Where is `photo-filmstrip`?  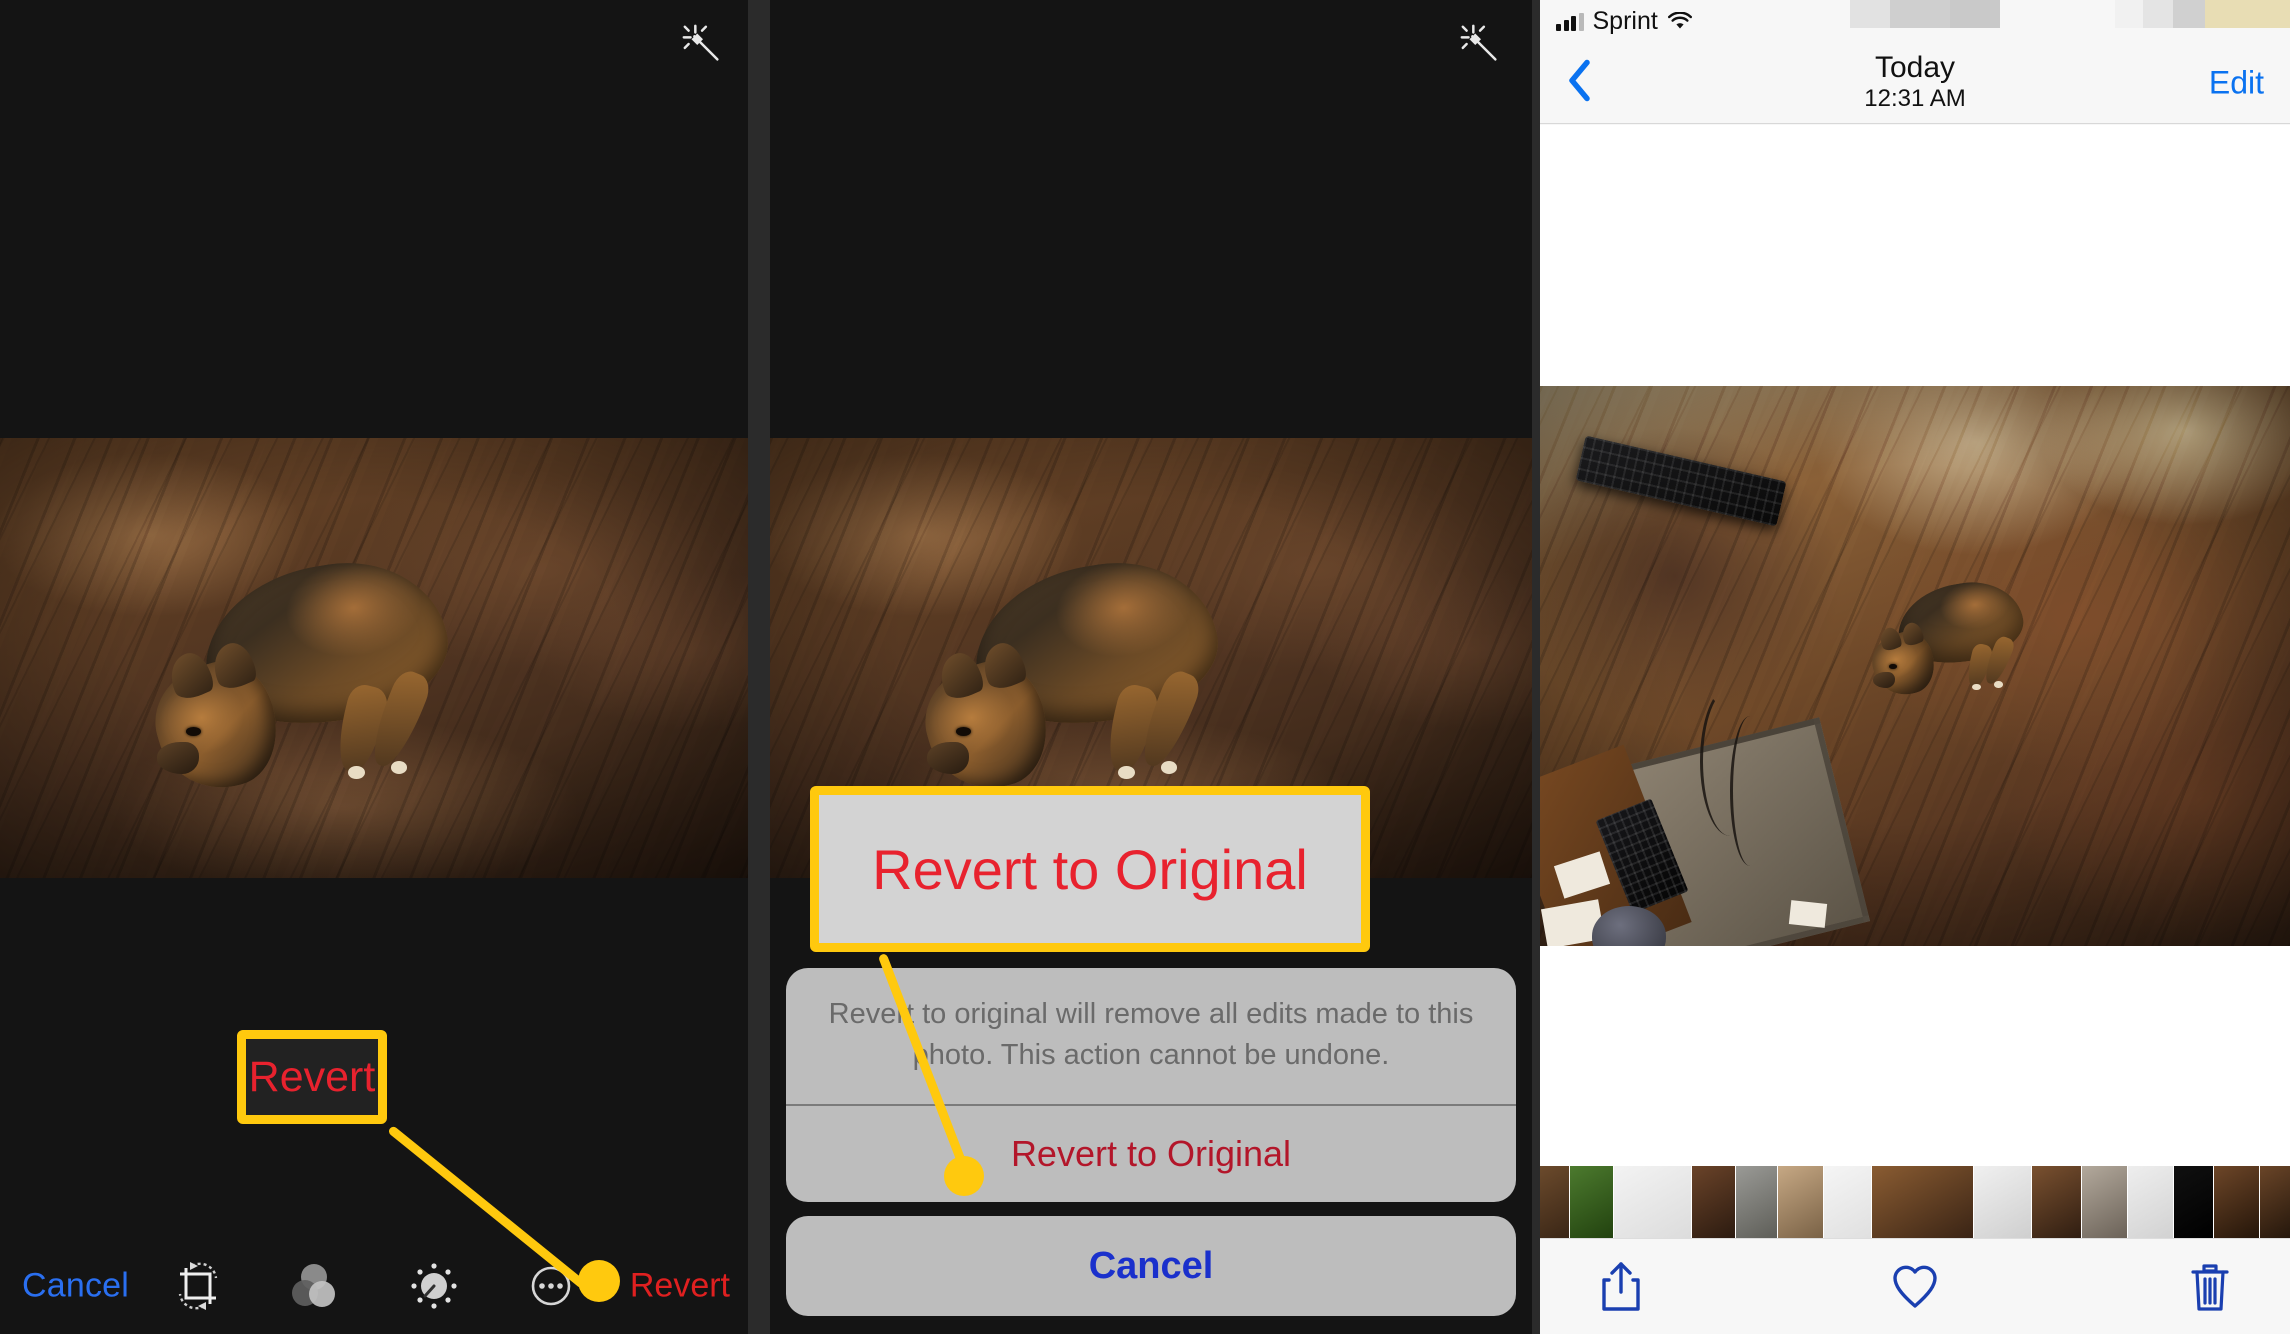
photo-filmstrip is located at coordinates (1915, 1202).